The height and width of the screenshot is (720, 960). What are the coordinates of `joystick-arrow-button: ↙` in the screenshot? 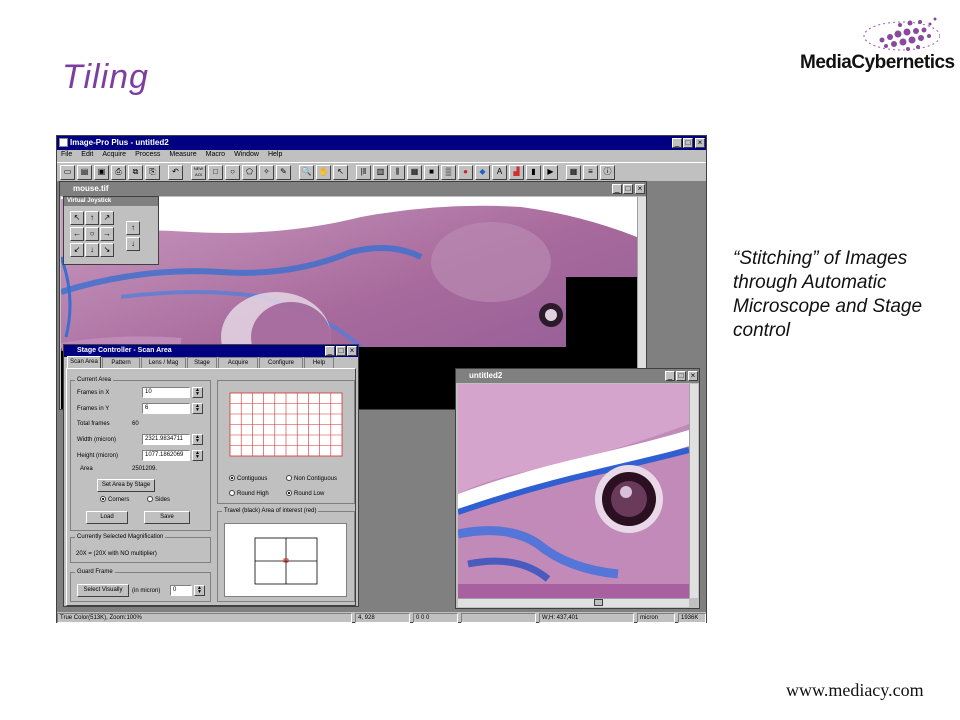 It's located at (77, 250).